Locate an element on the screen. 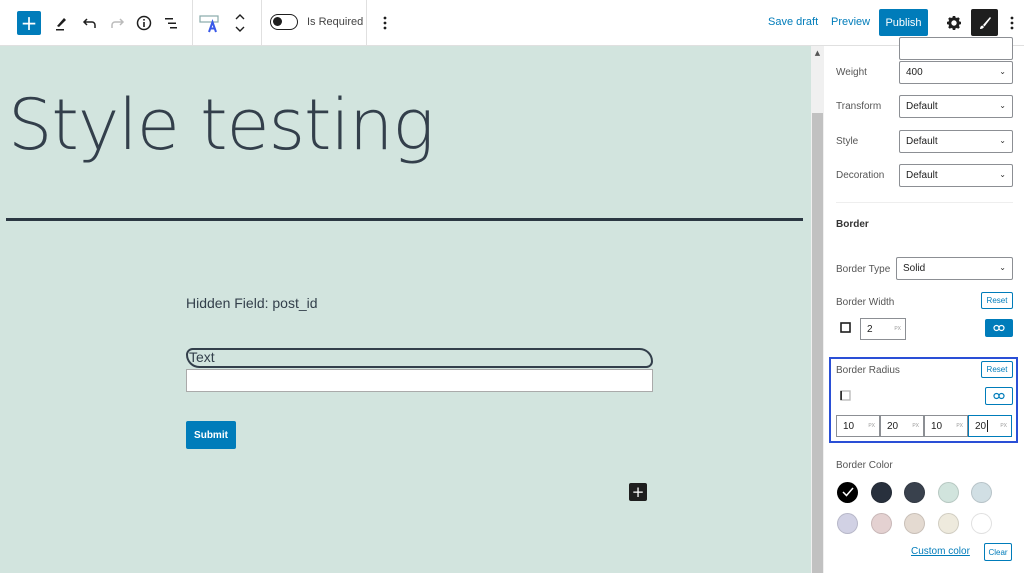 The width and height of the screenshot is (1024, 573). transform-select: Default ⌄ is located at coordinates (956, 106).